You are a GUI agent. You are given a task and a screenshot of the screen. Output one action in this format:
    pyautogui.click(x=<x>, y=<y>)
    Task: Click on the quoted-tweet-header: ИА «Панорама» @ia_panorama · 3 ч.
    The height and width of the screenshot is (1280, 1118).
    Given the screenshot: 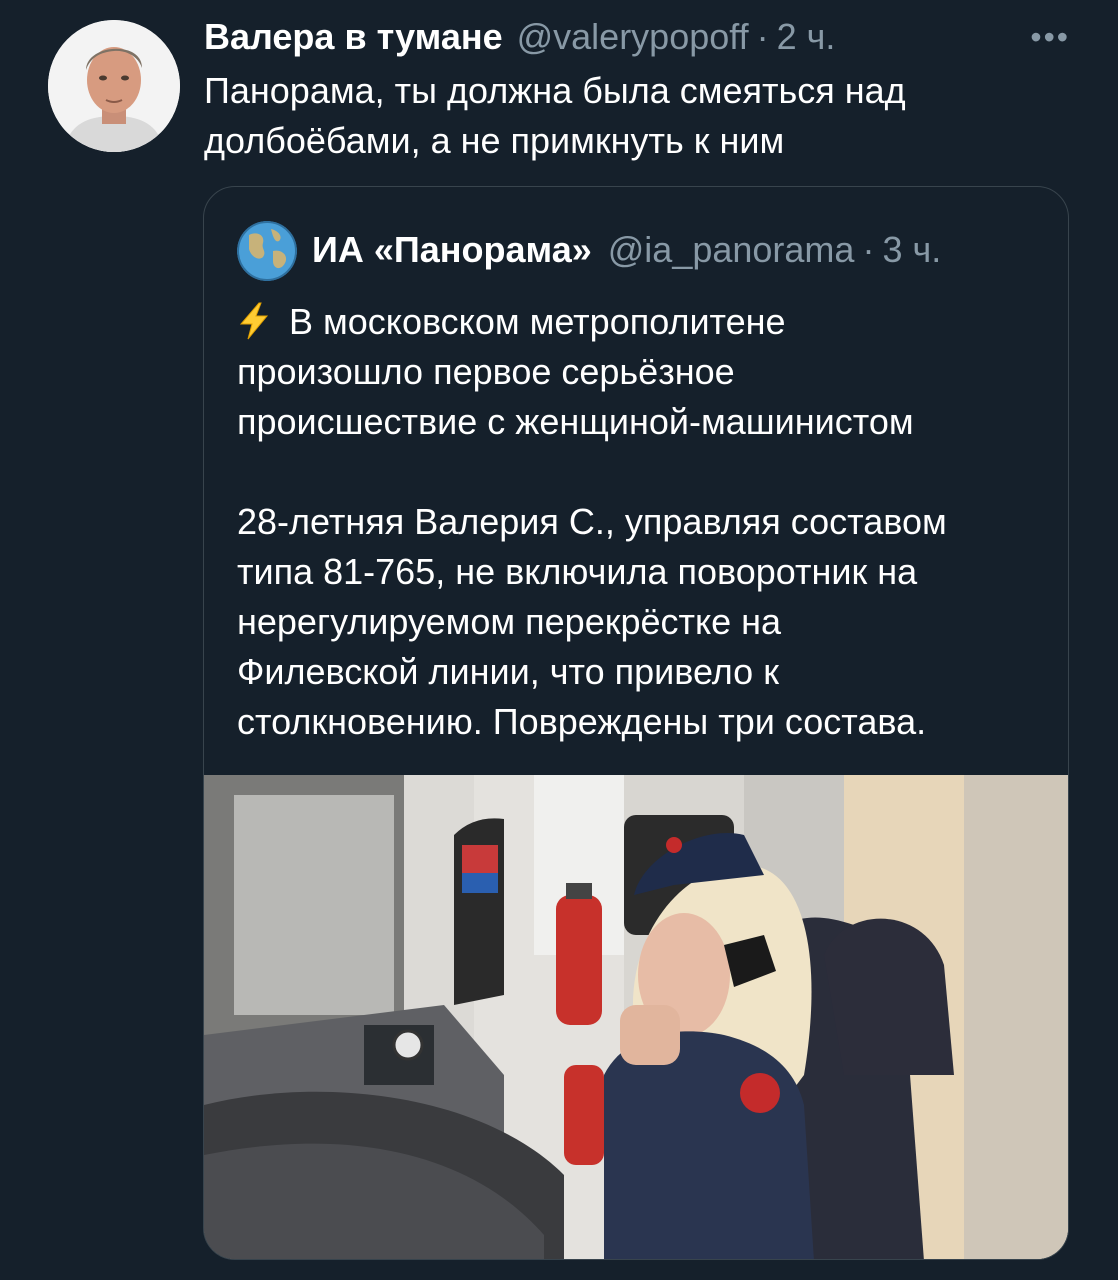 What is the action you would take?
    pyautogui.click(x=626, y=250)
    